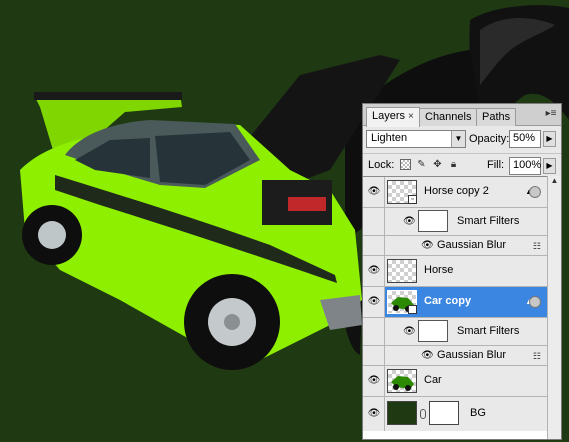 This screenshot has width=569, height=442. What do you see at coordinates (455, 381) in the screenshot?
I see `layer-row-car: 👁︎ Car` at bounding box center [455, 381].